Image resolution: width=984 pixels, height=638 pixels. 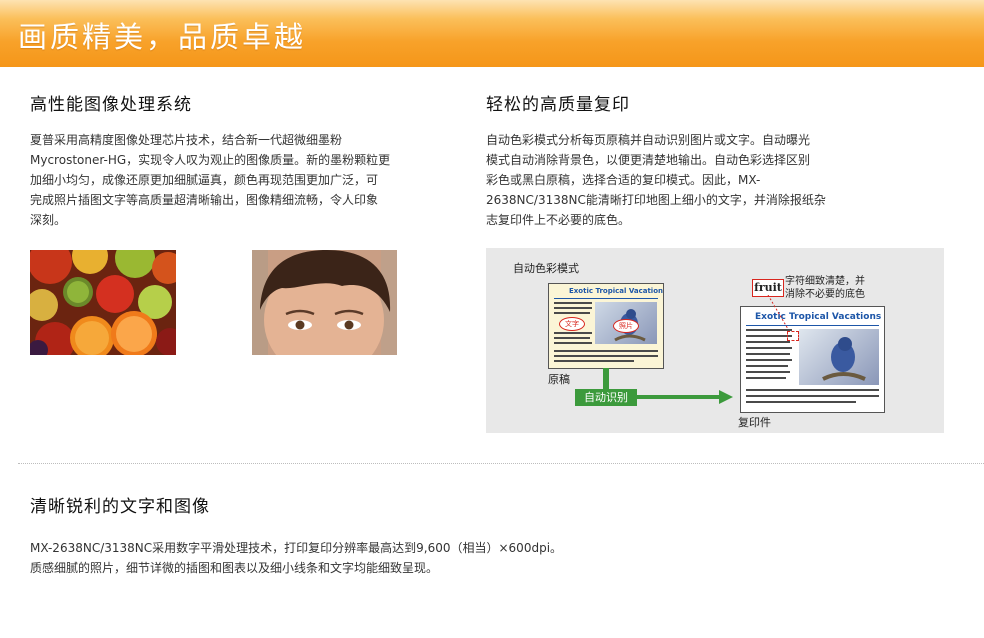 I want to click on text-line: 深刻。, so click(x=48, y=220).